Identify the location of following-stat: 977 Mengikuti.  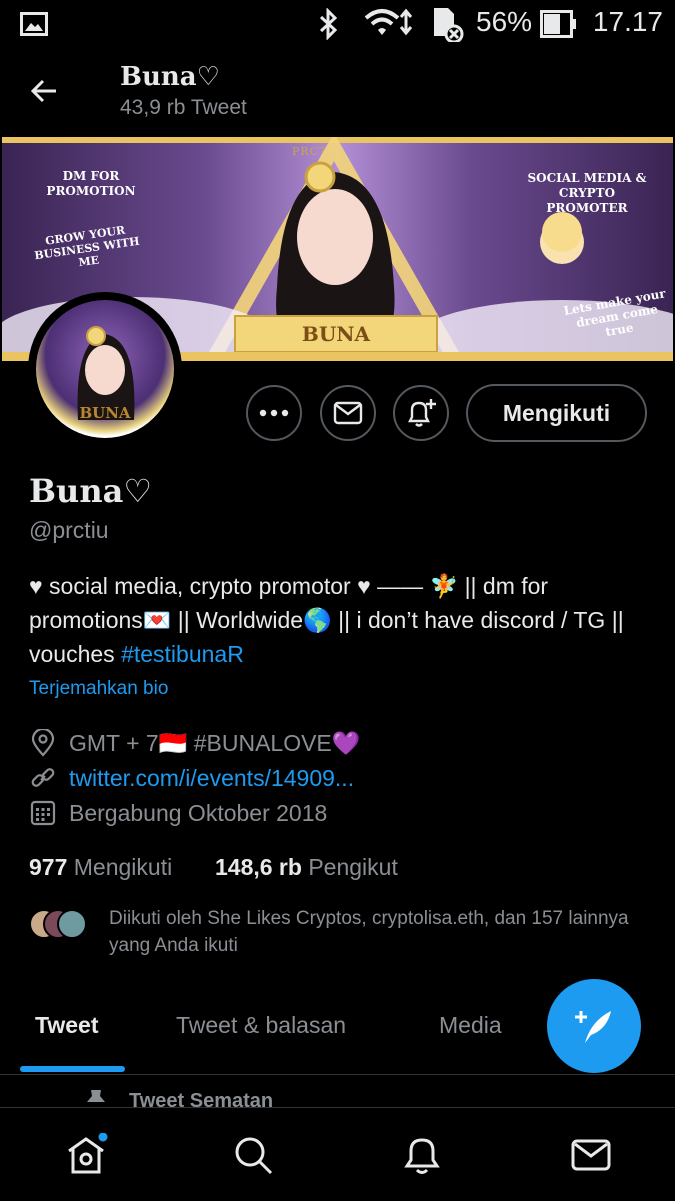
(100, 867).